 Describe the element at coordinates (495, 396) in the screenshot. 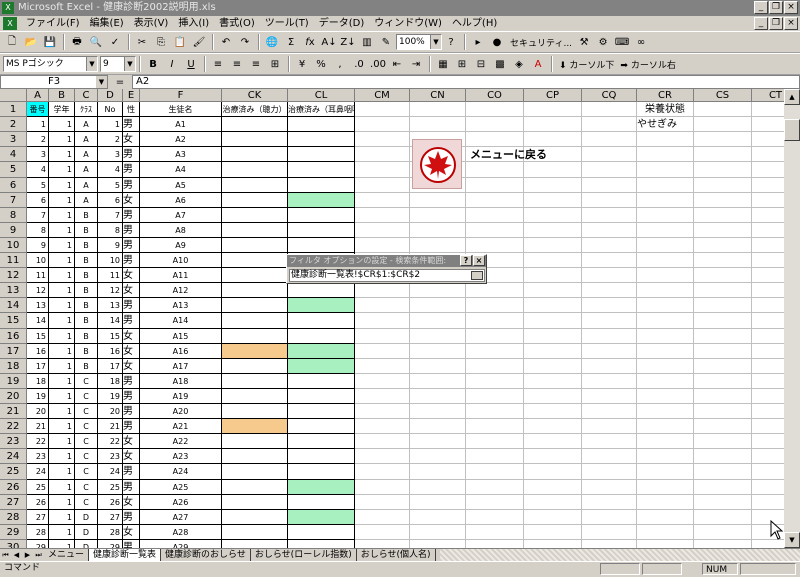

I see `cell-CO20` at that location.